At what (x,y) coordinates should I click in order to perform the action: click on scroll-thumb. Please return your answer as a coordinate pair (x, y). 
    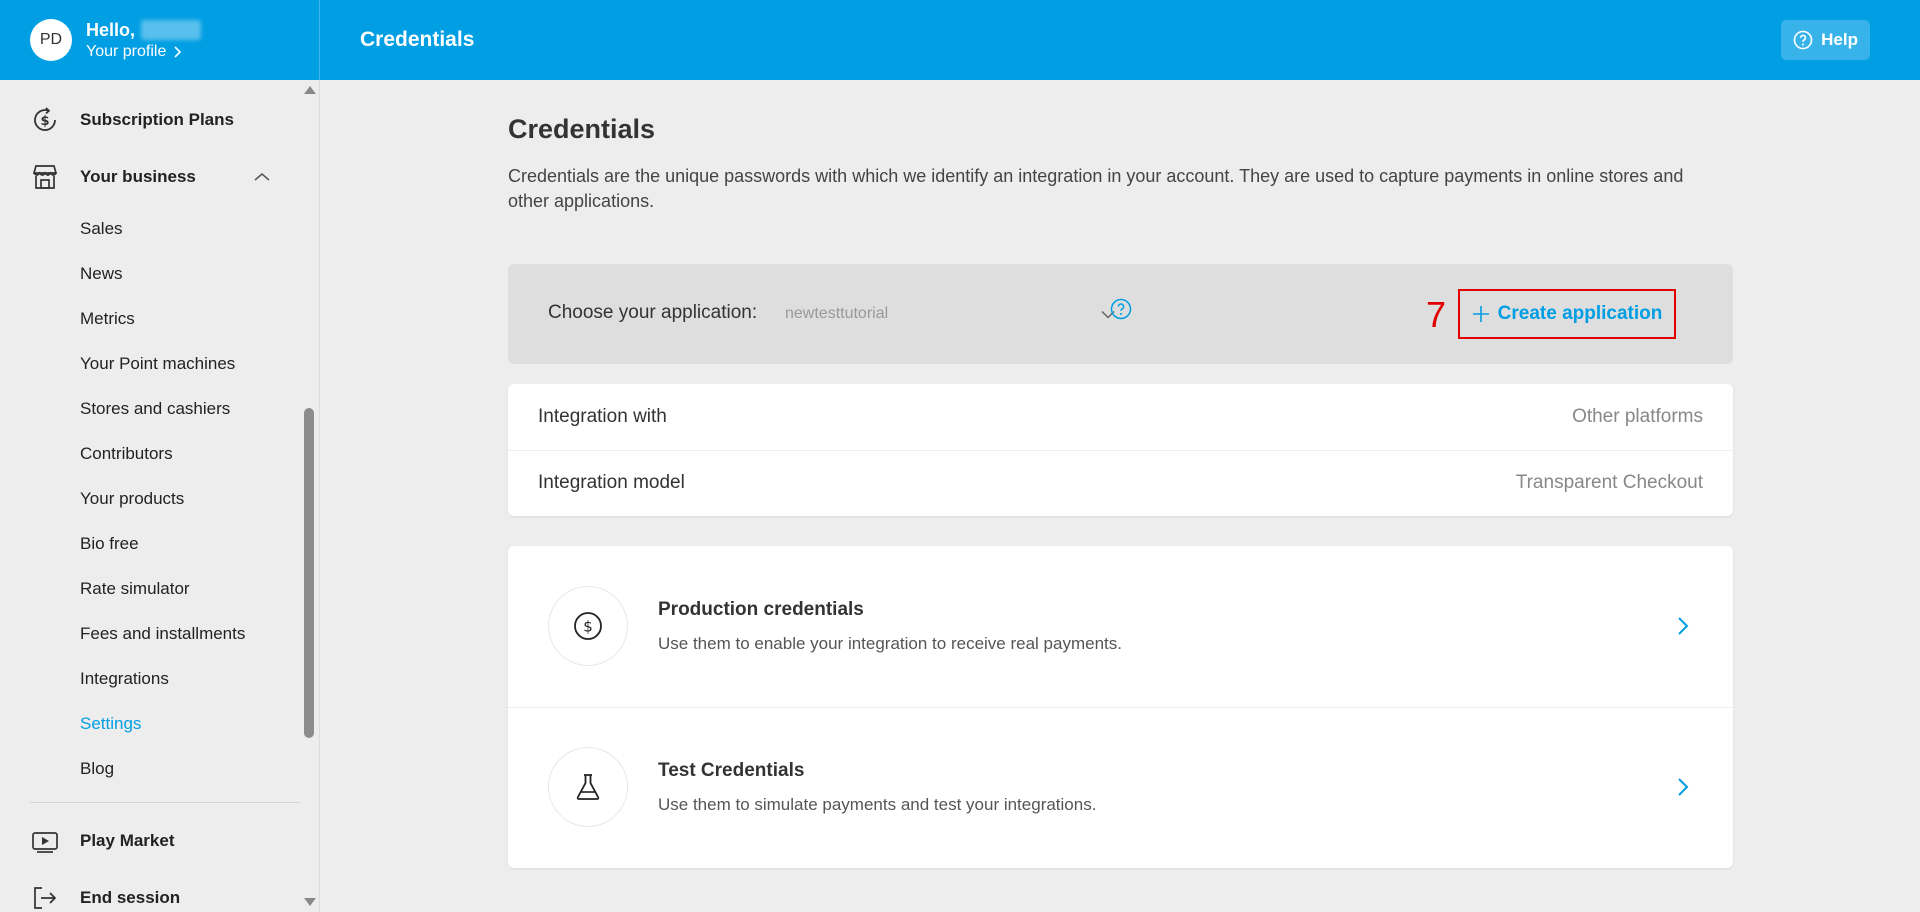
    Looking at the image, I should click on (309, 573).